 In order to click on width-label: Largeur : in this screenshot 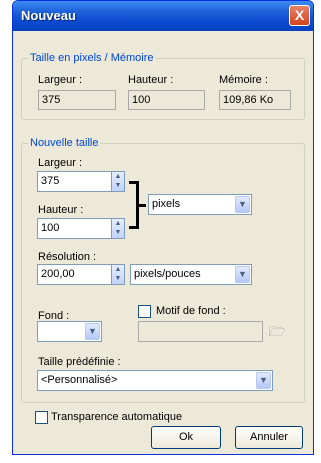, I will do `click(60, 163)`.